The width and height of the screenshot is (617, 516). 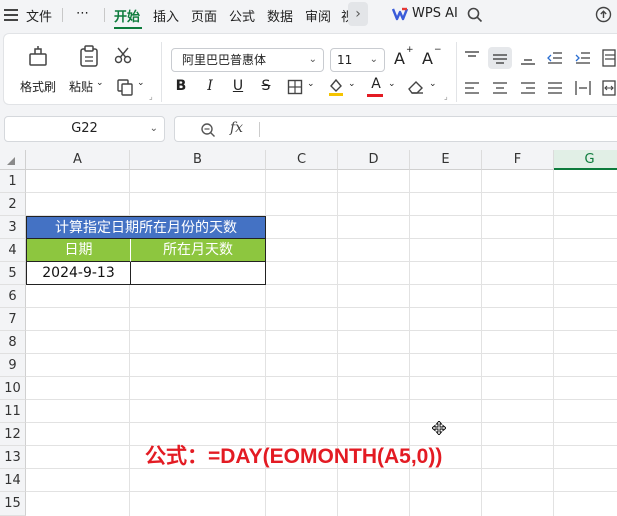 I want to click on menu-file: 文件, so click(x=39, y=15).